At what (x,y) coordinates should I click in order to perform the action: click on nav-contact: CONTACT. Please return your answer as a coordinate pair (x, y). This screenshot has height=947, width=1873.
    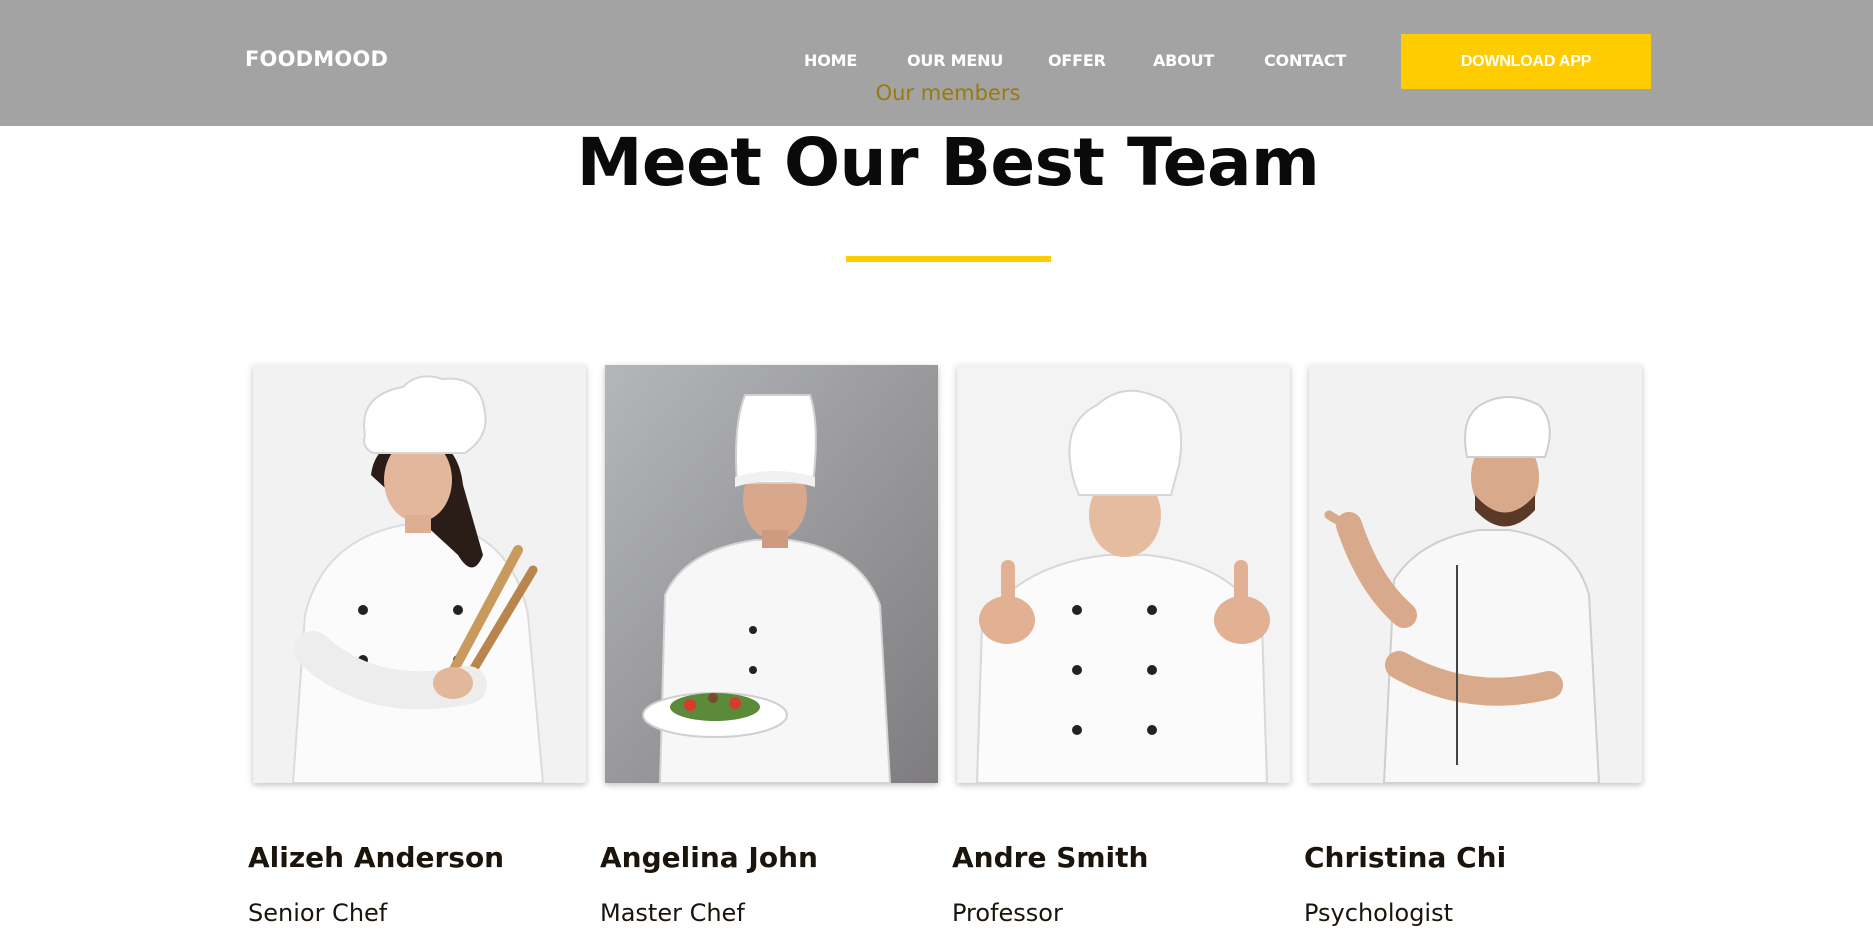
    Looking at the image, I should click on (1305, 60).